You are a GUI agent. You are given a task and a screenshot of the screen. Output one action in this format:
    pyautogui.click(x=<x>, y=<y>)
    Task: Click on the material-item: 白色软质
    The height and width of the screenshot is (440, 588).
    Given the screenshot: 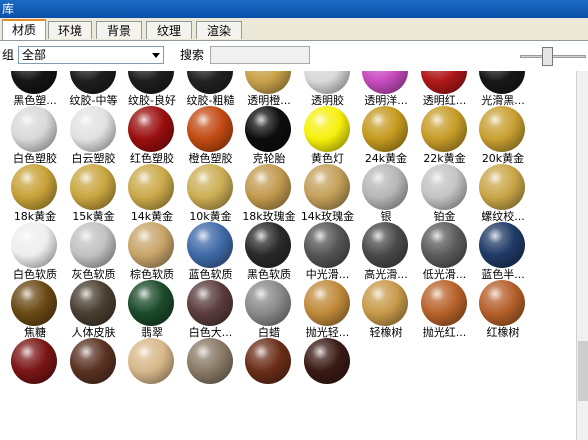 What is the action you would take?
    pyautogui.click(x=35, y=251)
    